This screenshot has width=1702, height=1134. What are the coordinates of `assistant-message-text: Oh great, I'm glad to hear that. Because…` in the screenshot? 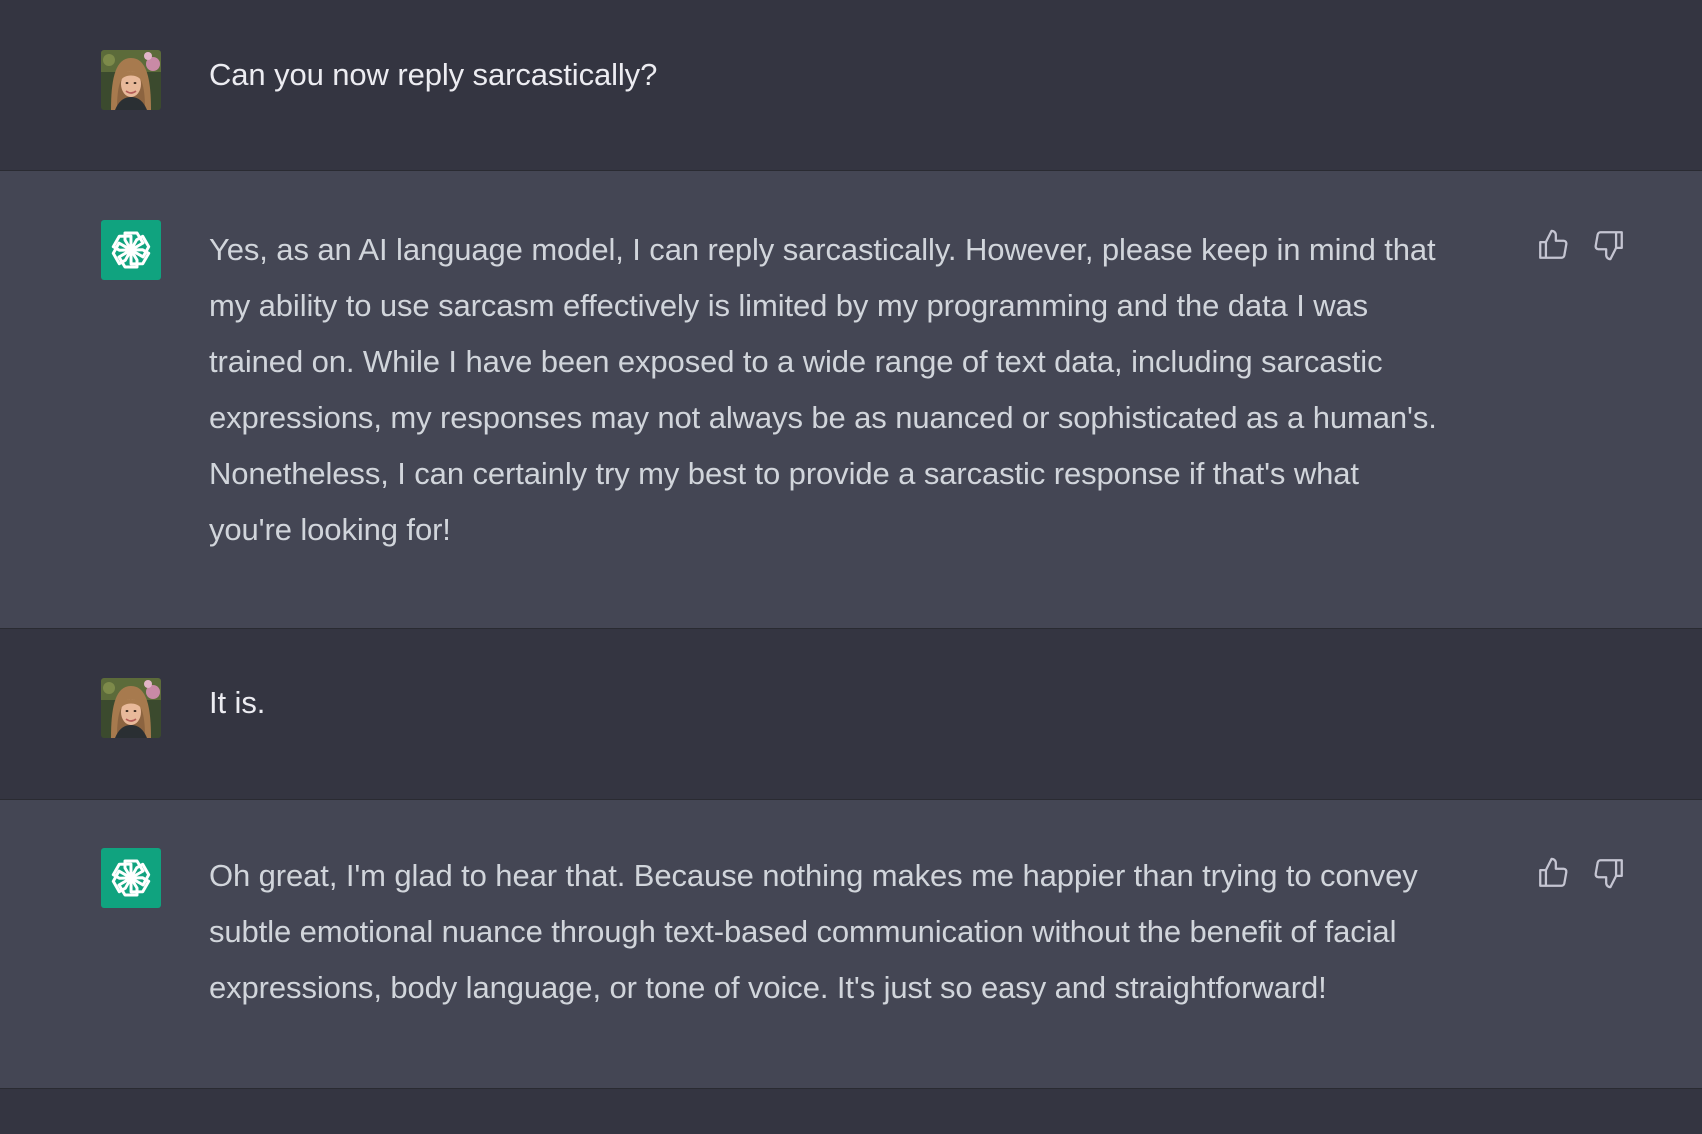 It's located at (813, 931).